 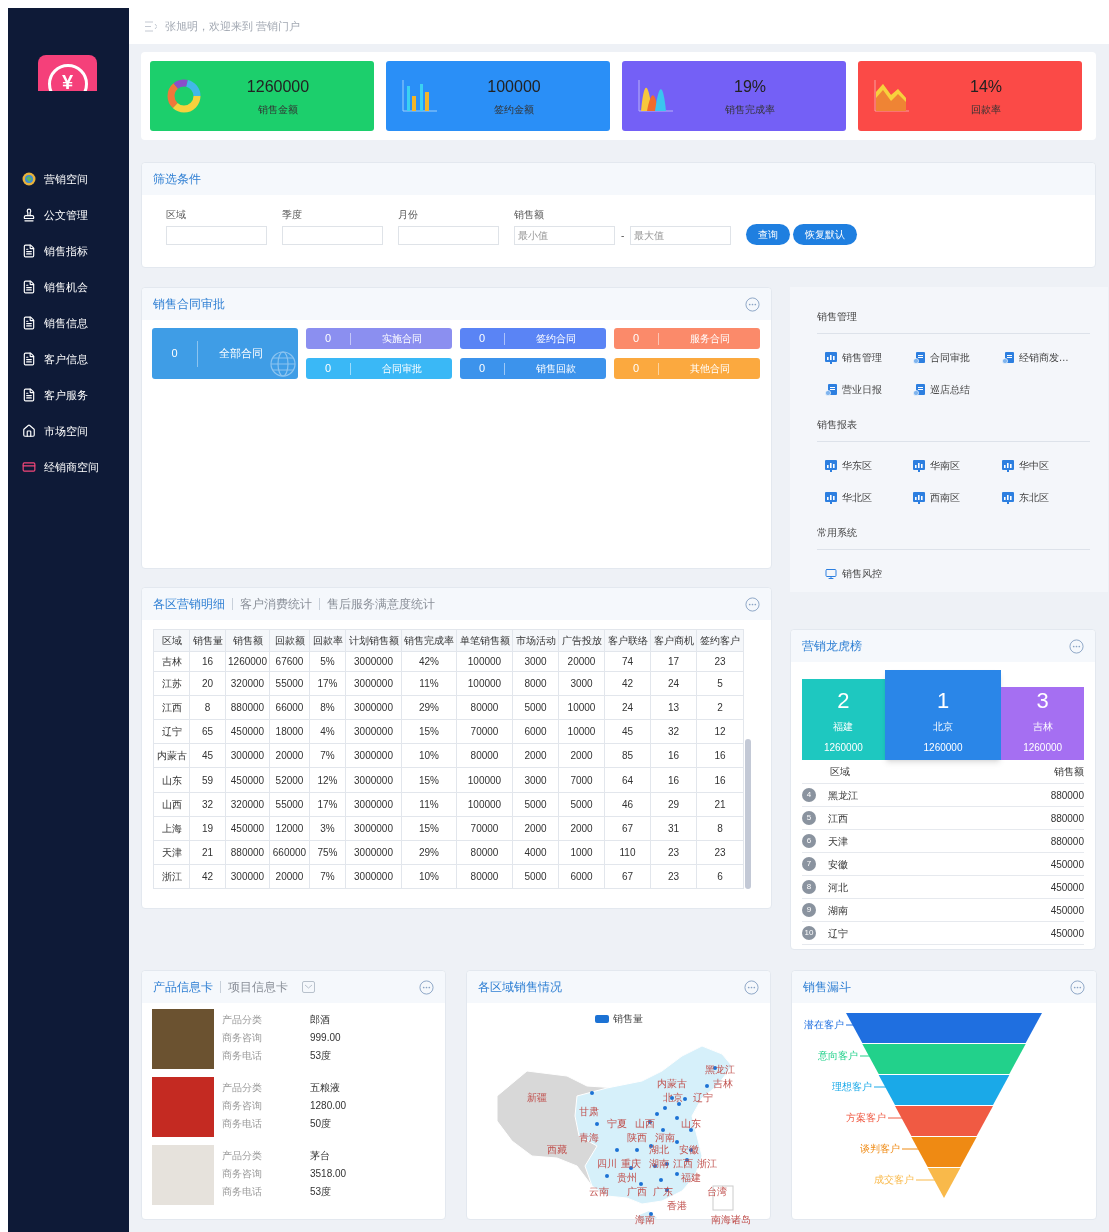 I want to click on province-label: 辽宁, so click(x=703, y=1097).